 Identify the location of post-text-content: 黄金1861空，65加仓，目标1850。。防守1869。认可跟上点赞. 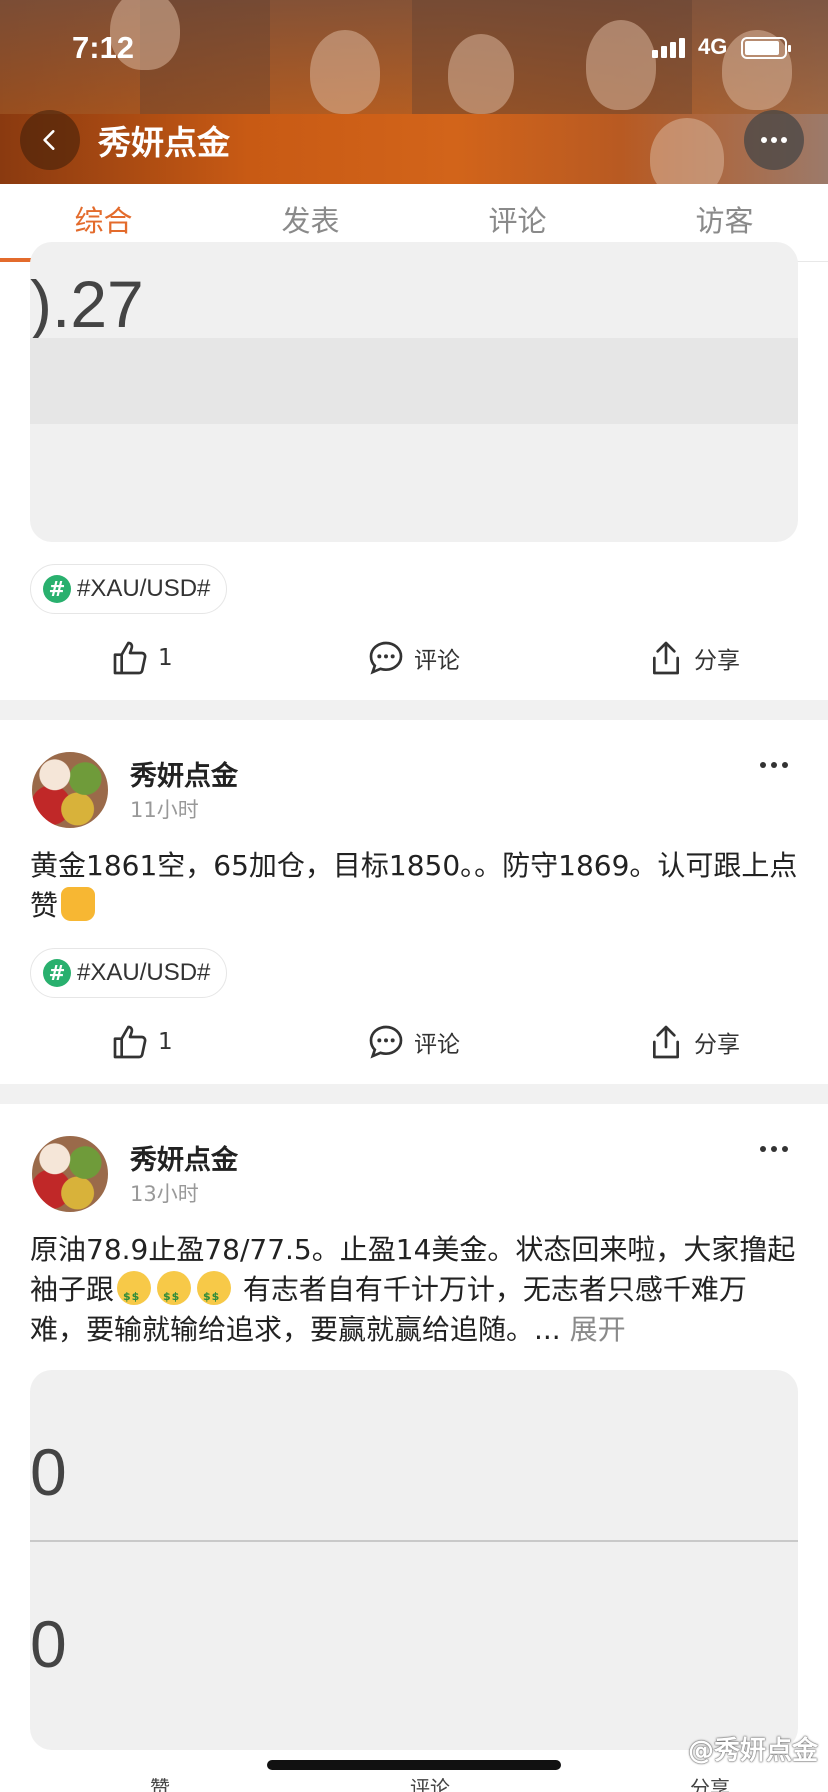
(414, 885).